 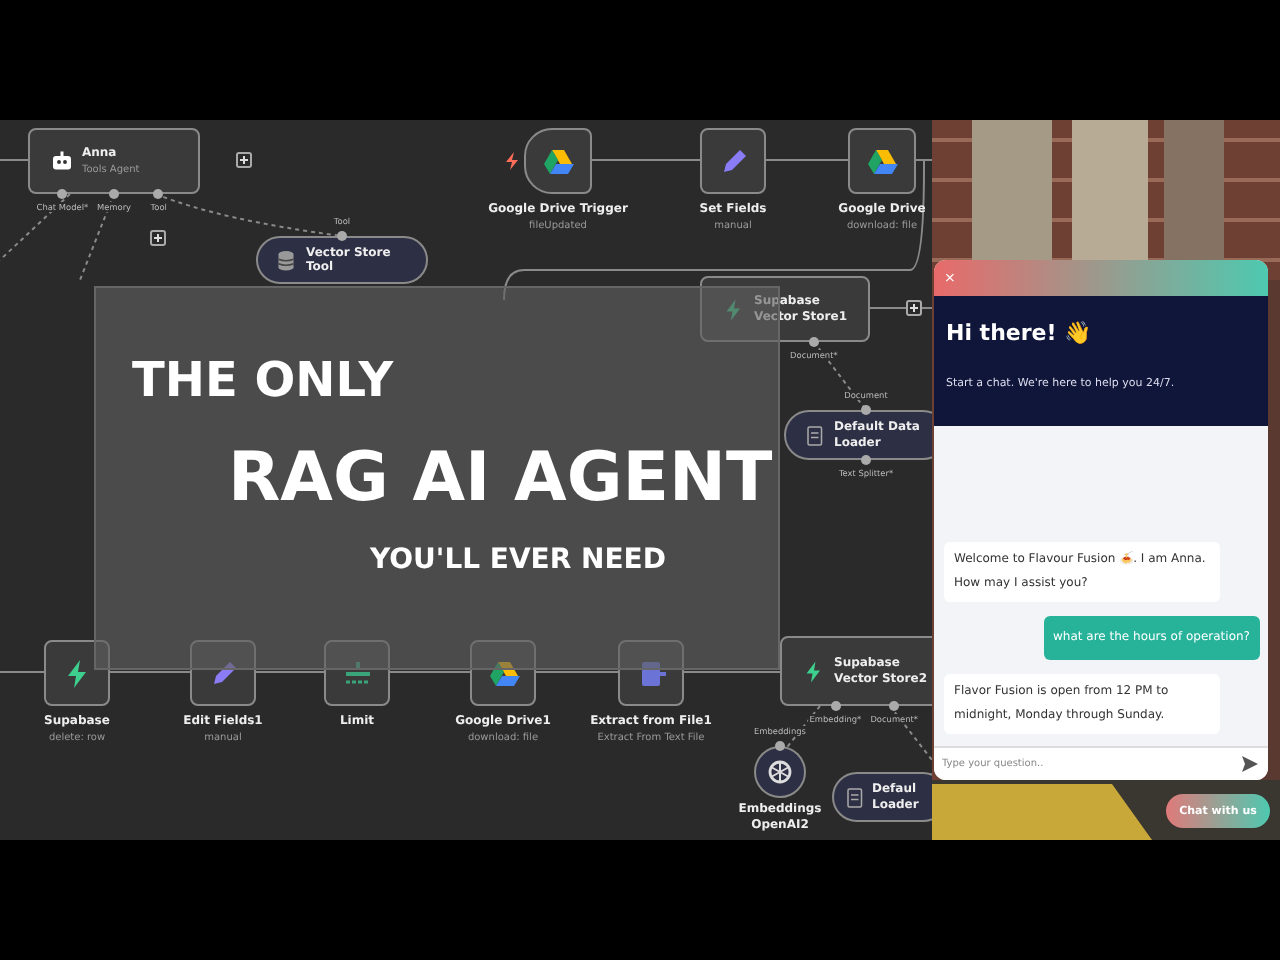 What do you see at coordinates (1250, 764) in the screenshot?
I see `send-icon` at bounding box center [1250, 764].